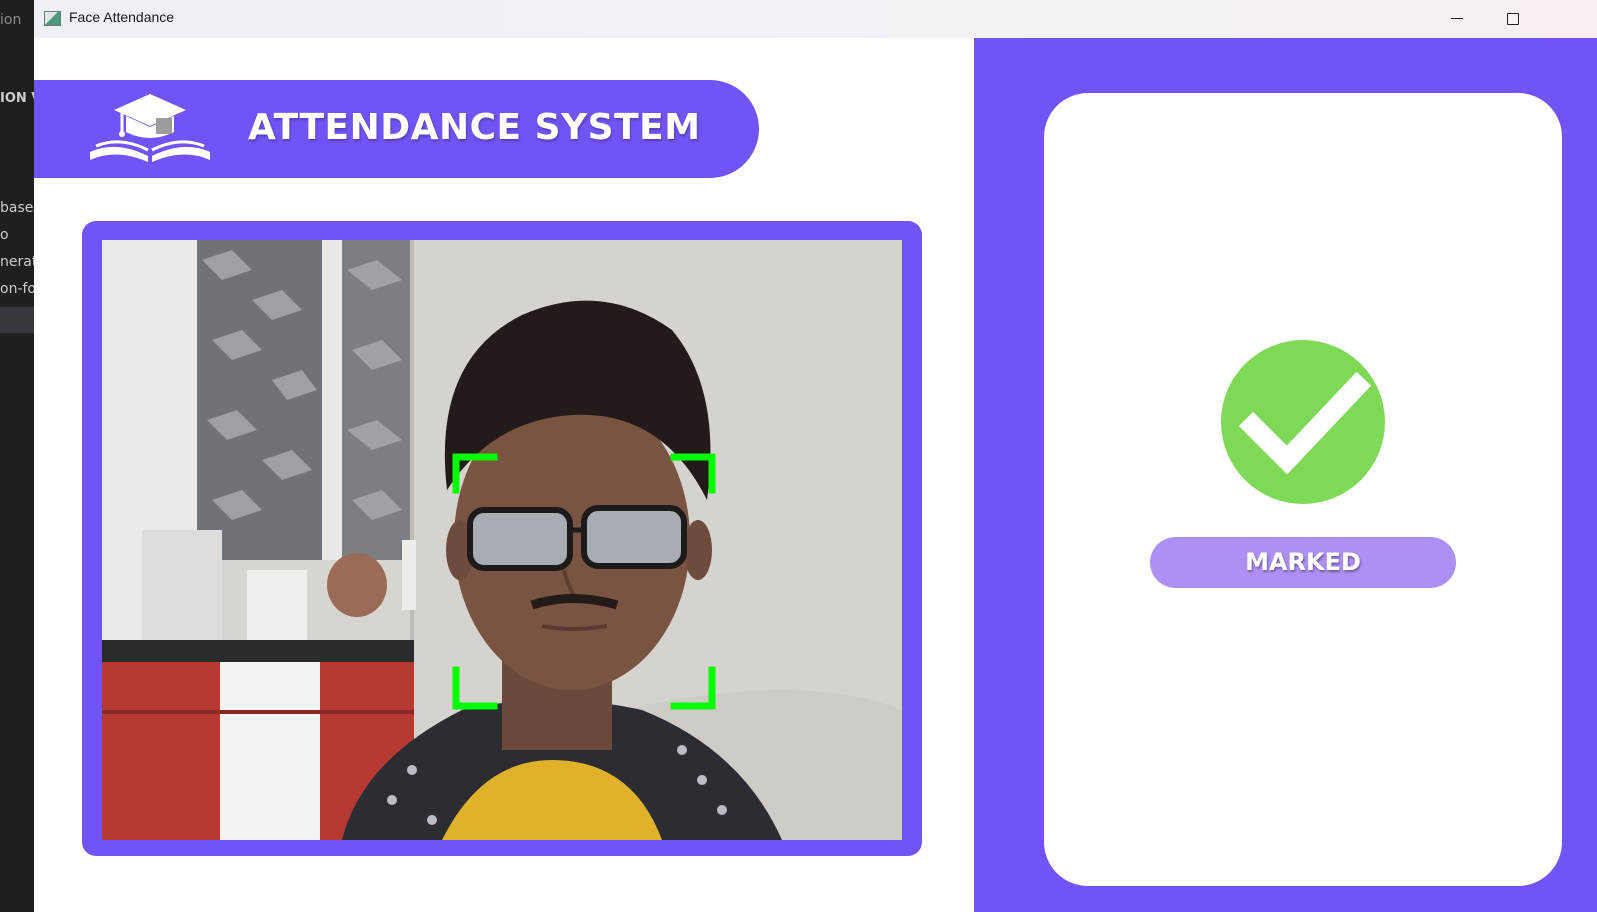 This screenshot has height=912, width=1597. I want to click on background-editor-strip: ion ION V base. o nerat on-fo, so click(17, 456).